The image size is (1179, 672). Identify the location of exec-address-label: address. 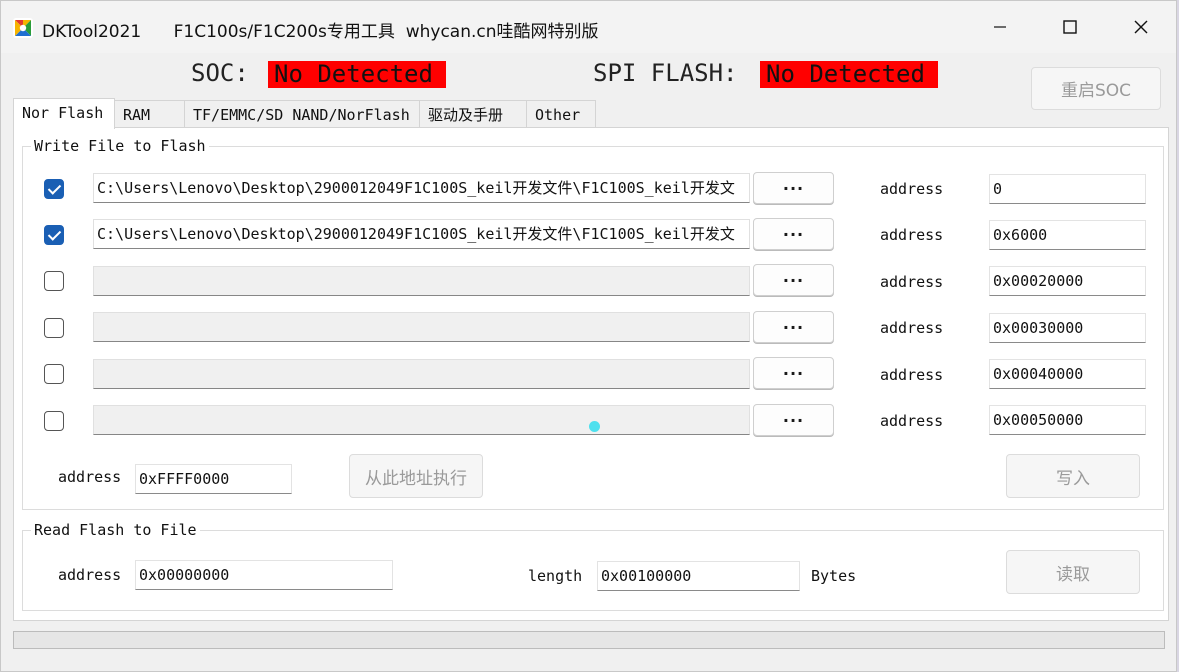
(90, 477).